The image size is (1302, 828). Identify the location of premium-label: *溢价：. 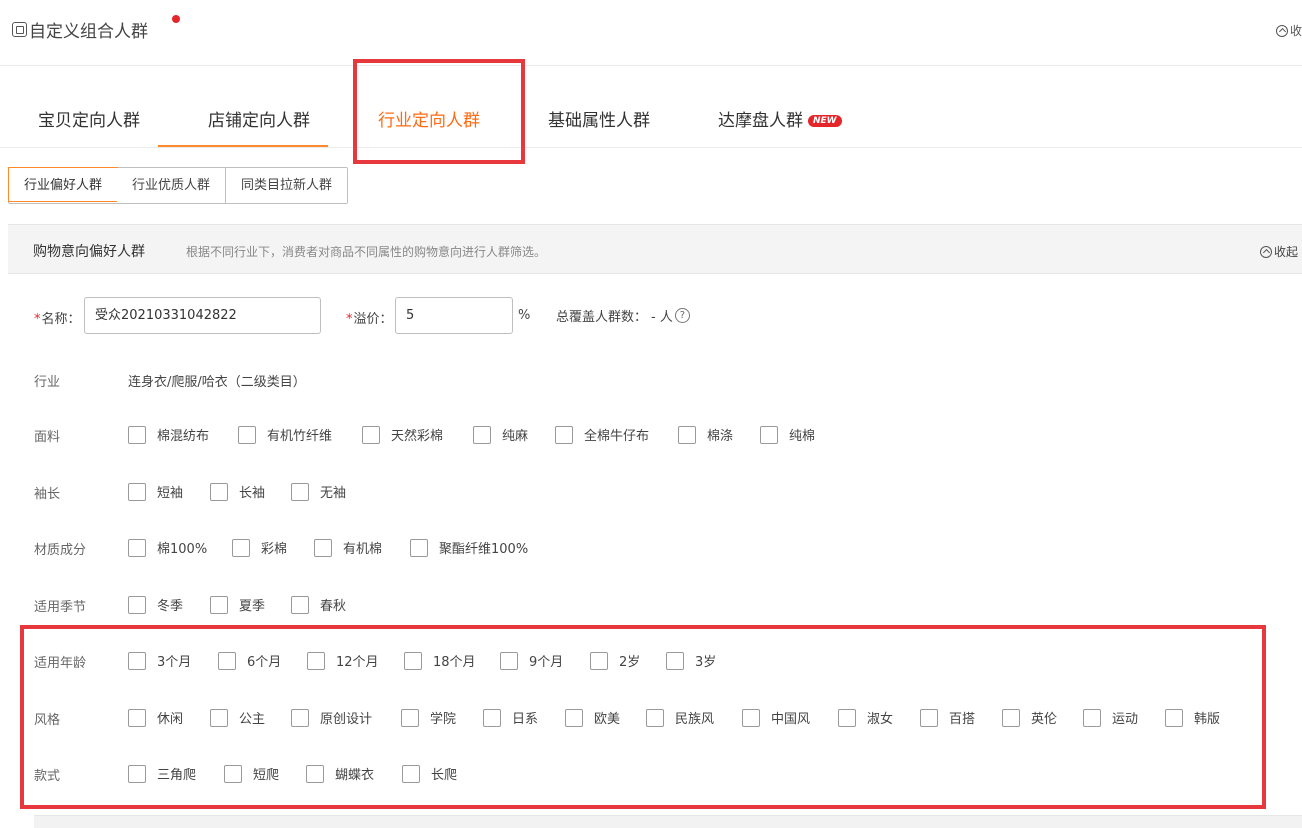
(369, 319).